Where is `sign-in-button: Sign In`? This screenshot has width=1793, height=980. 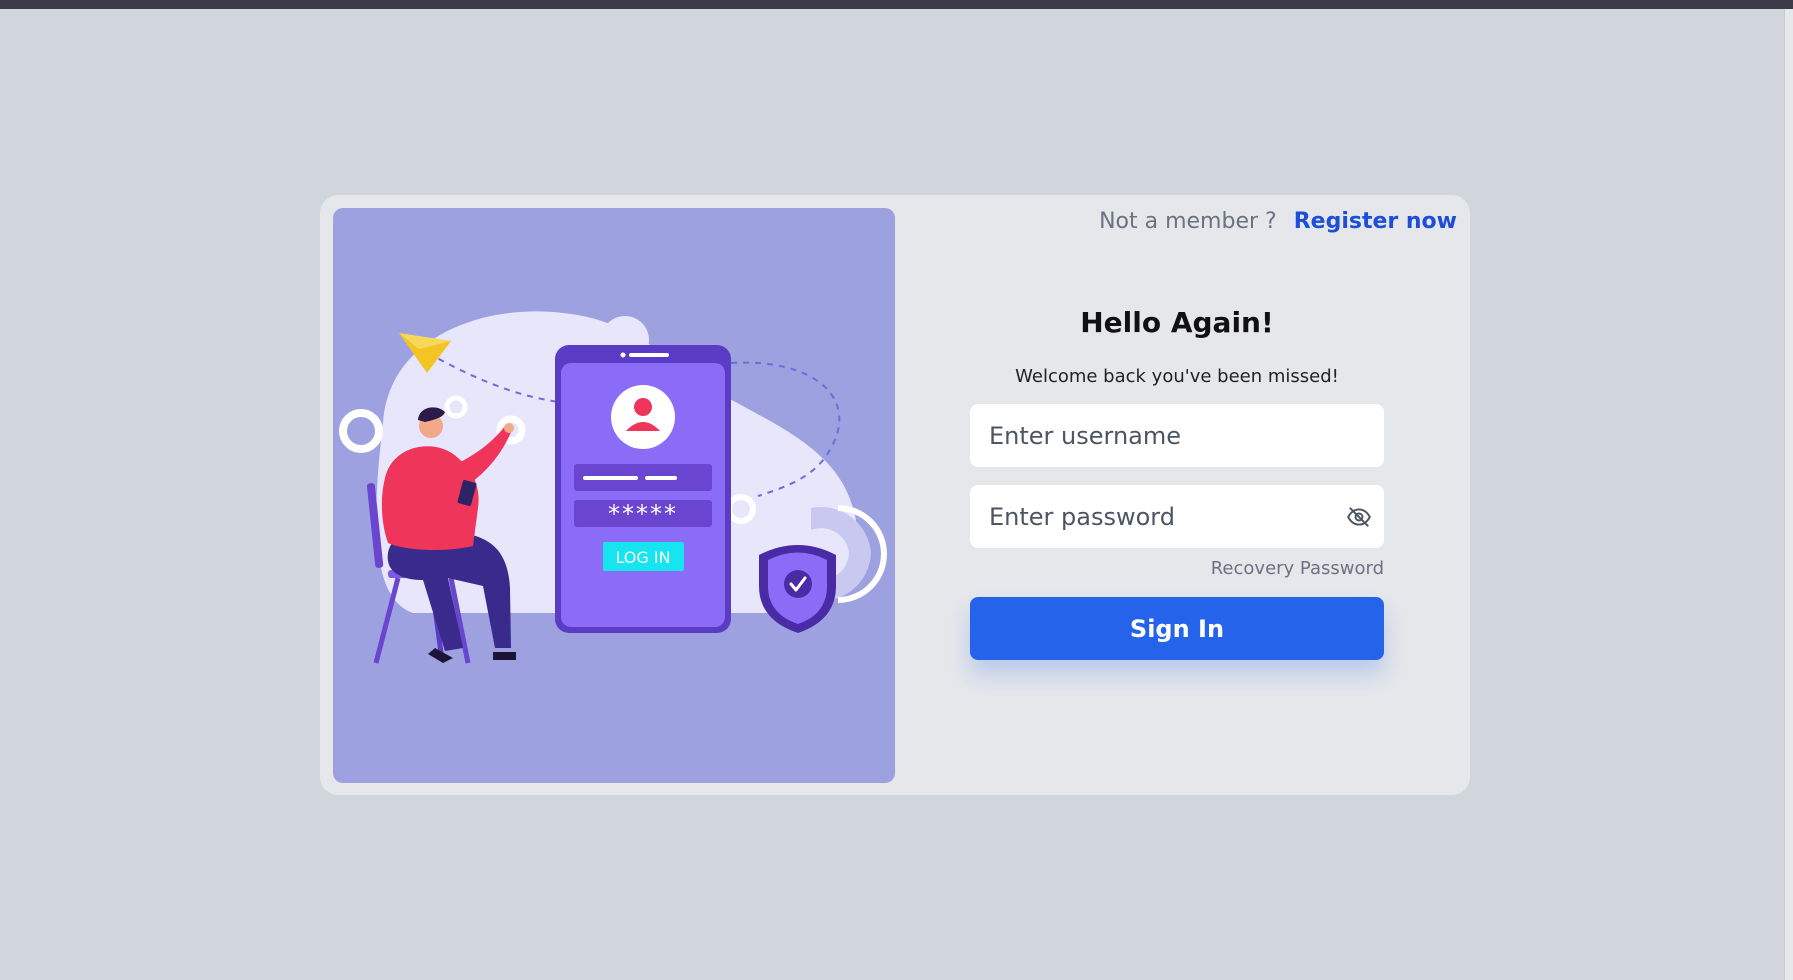 sign-in-button: Sign In is located at coordinates (1177, 628).